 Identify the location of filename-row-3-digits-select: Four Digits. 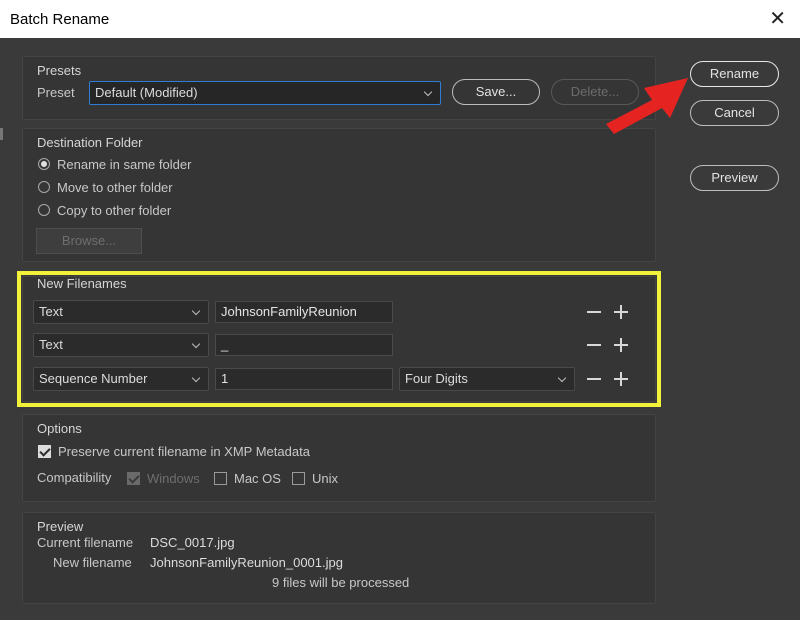
(487, 379).